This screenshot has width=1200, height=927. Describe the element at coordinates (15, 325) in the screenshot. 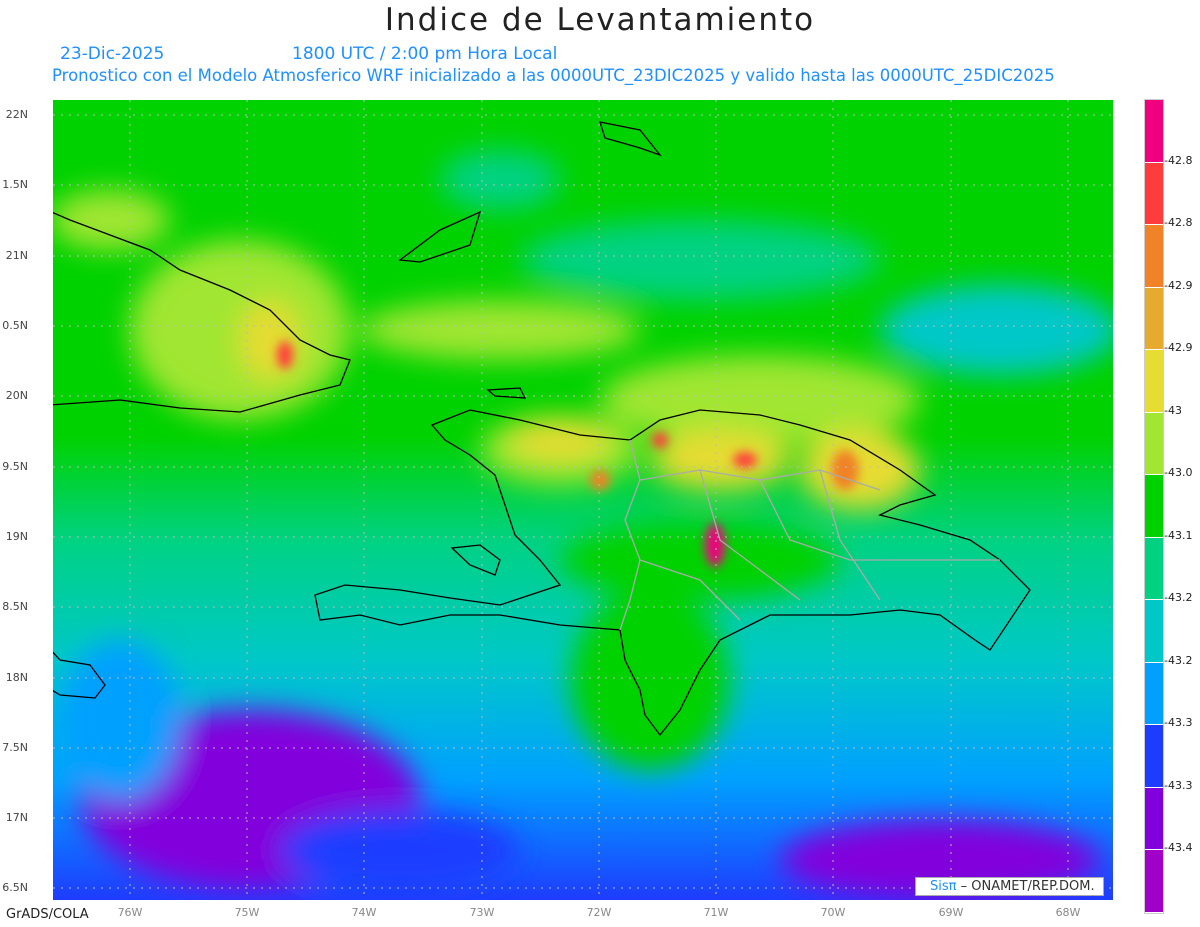

I see `y-label: 0.5N` at that location.